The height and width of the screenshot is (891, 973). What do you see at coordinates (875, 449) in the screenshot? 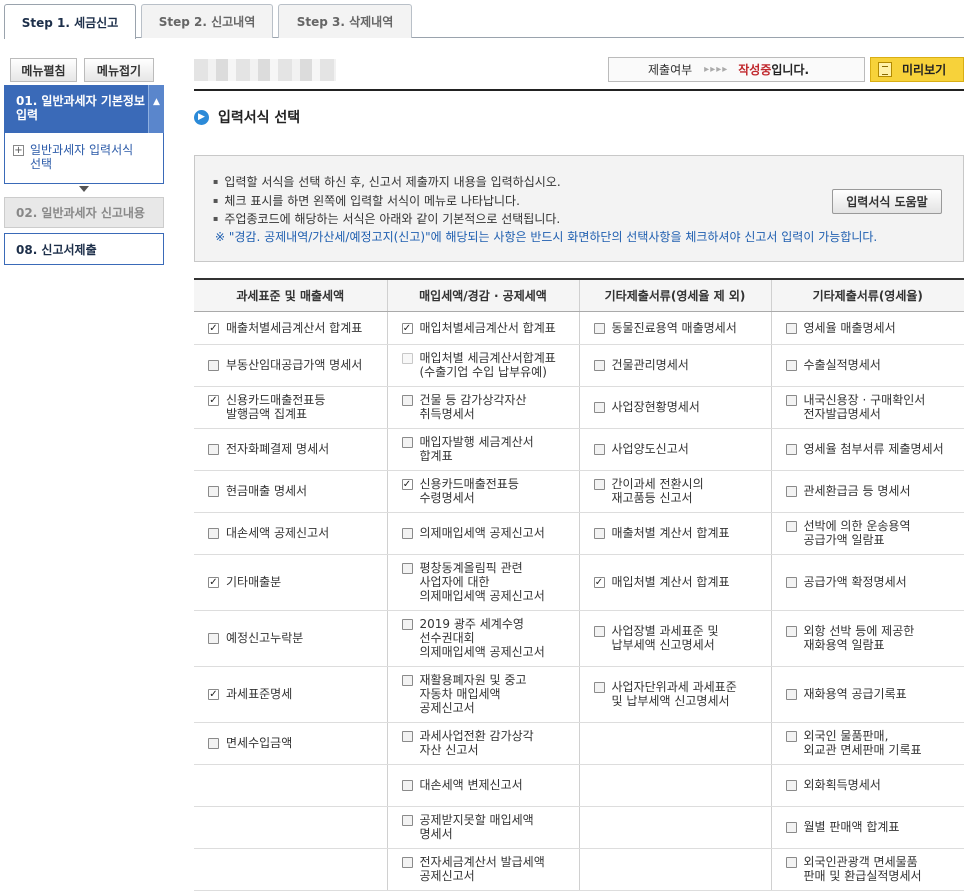
I see `form-option: 영세율 첨부서류 제출명세서` at bounding box center [875, 449].